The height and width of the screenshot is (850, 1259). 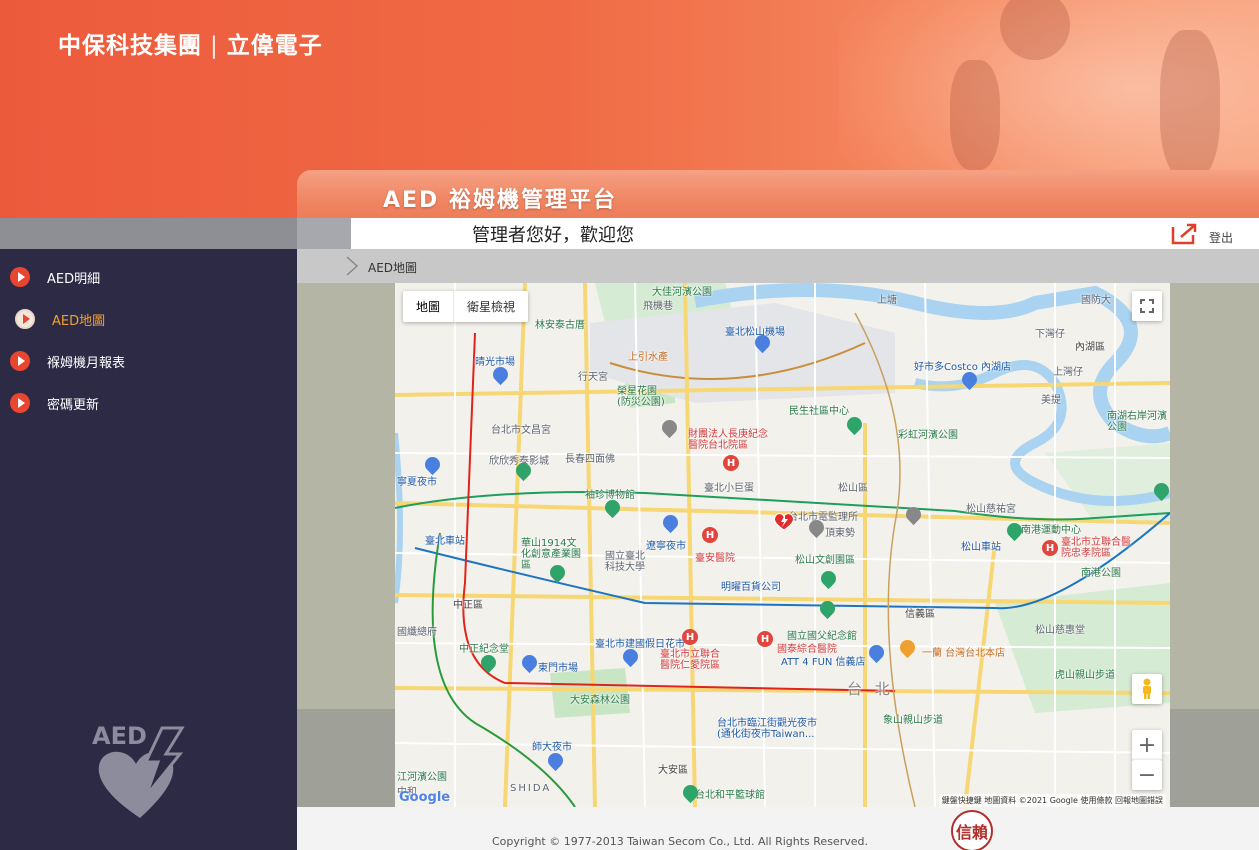 What do you see at coordinates (521, 430) in the screenshot?
I see `map-label: 台北市文昌宮` at bounding box center [521, 430].